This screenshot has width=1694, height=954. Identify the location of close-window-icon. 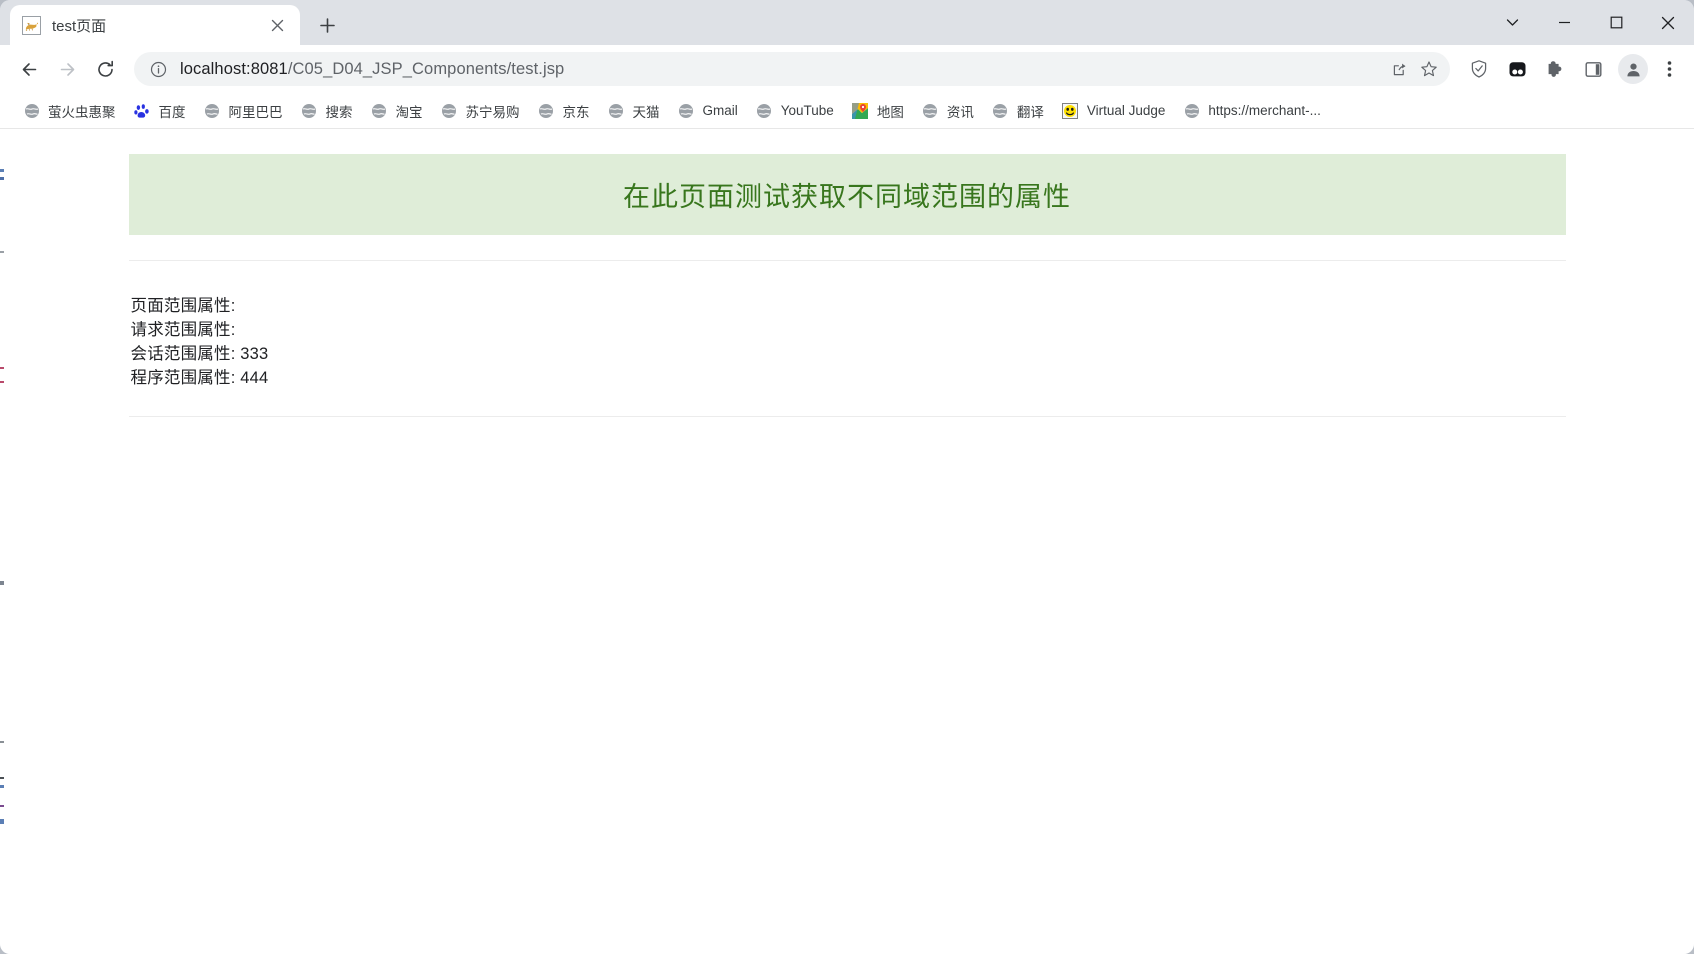
(1668, 22).